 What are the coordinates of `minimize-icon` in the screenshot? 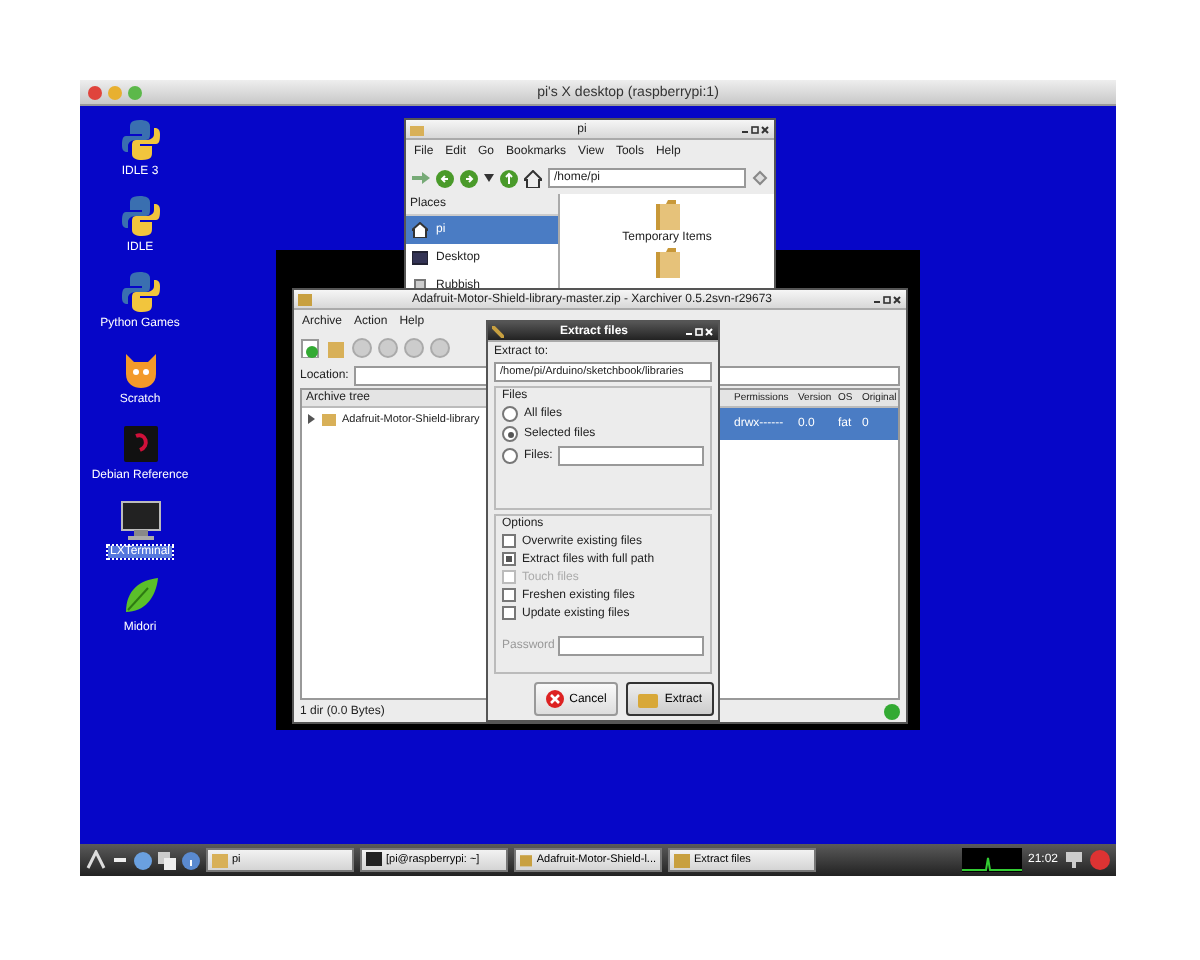 It's located at (120, 860).